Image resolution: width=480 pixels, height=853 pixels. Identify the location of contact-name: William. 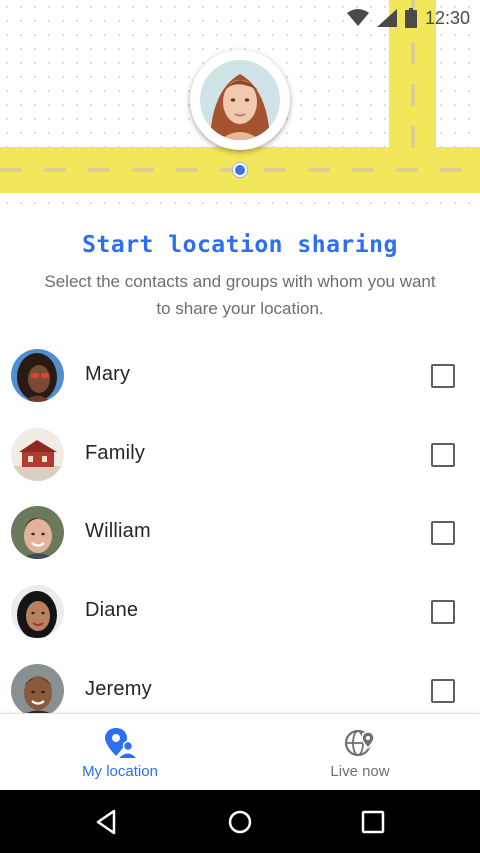
(118, 531).